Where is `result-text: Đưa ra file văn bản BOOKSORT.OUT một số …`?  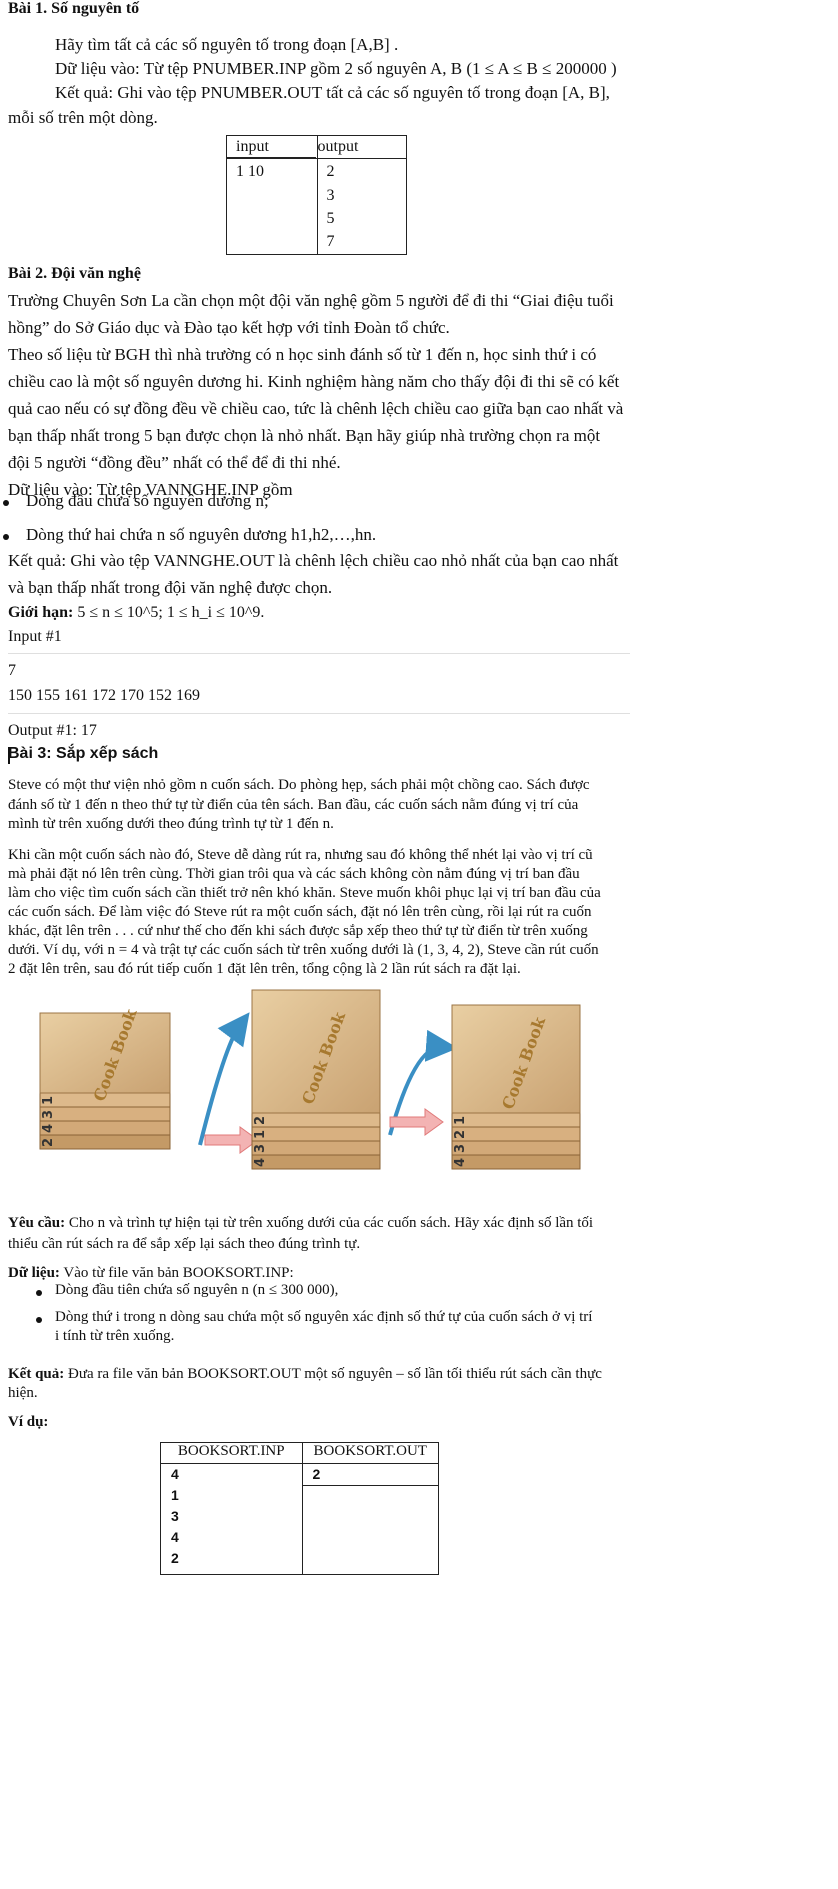
result-text: Đưa ra file văn bản BOOKSORT.OUT một số … is located at coordinates (335, 1374).